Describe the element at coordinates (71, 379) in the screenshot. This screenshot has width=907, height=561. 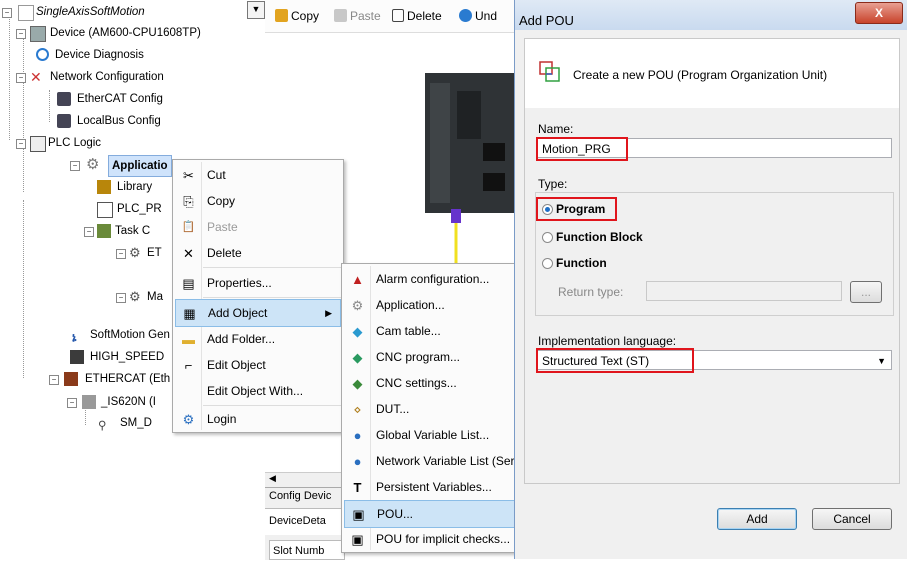
I see `ethercat-icon` at that location.